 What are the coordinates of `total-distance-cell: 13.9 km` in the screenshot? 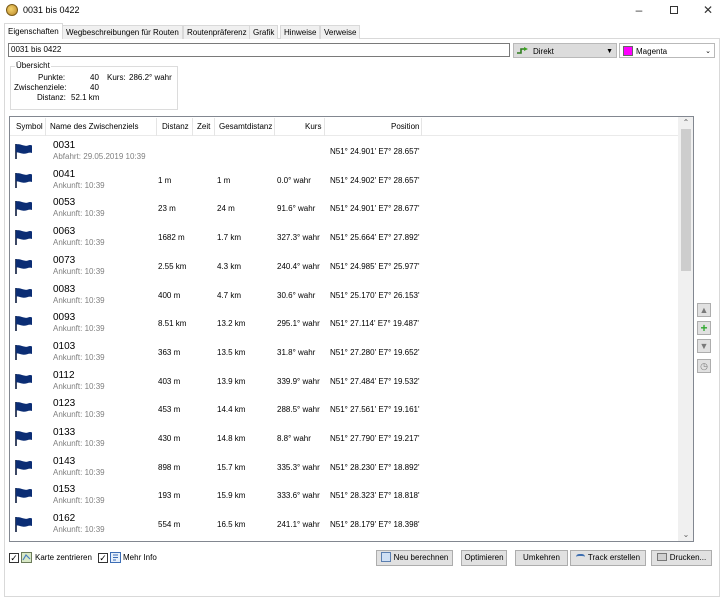 It's located at (231, 381).